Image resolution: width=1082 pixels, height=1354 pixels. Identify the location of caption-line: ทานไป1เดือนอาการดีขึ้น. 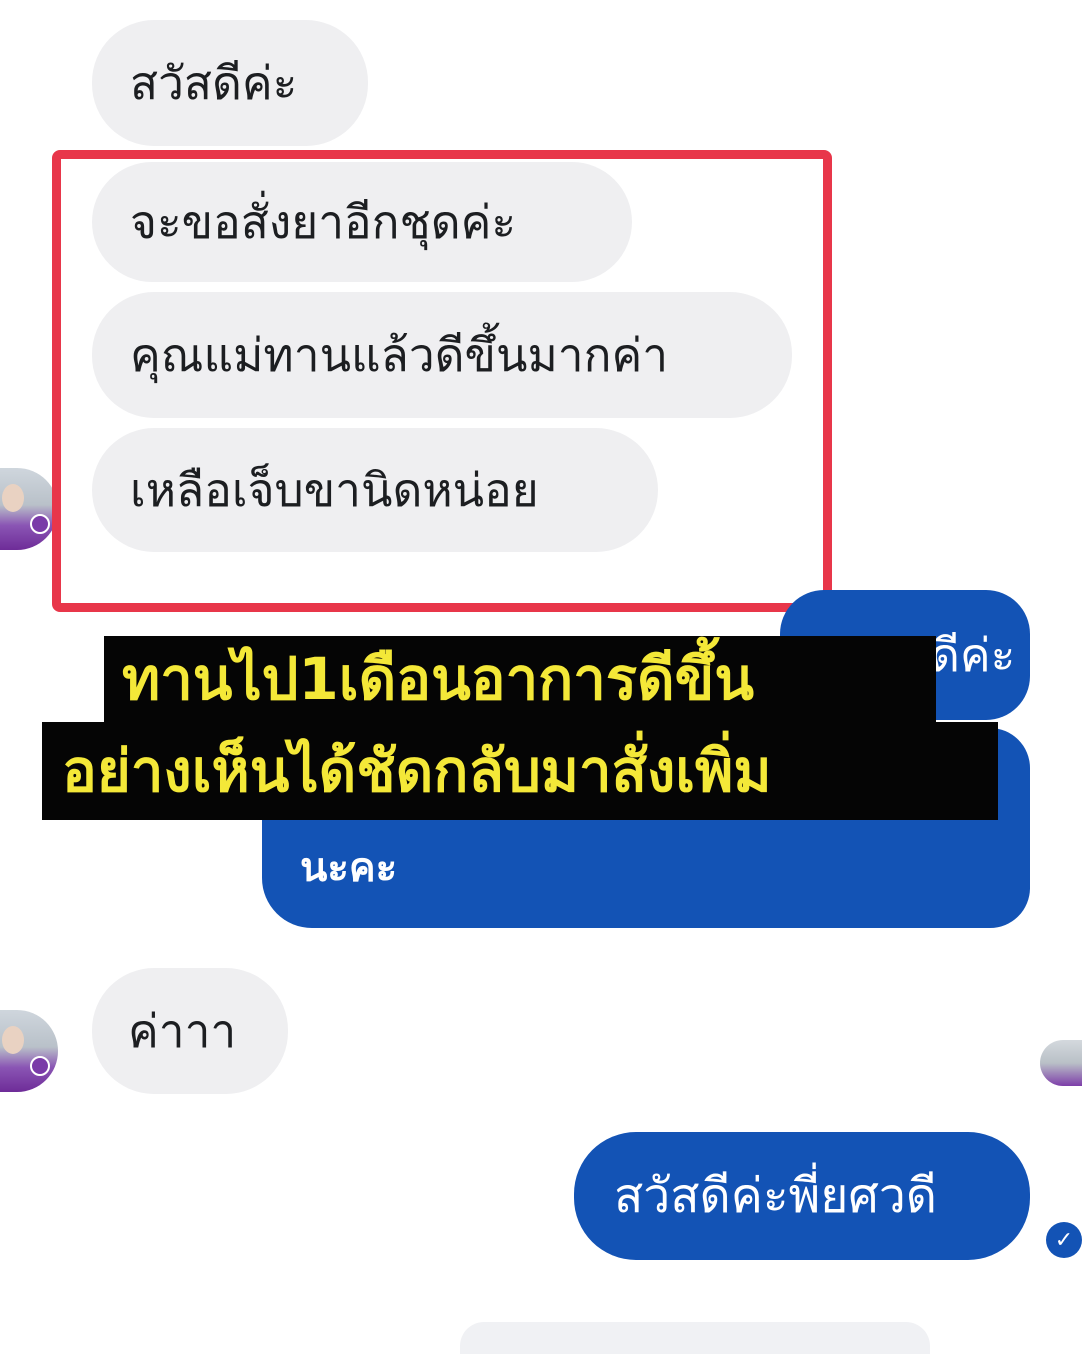
(520, 679).